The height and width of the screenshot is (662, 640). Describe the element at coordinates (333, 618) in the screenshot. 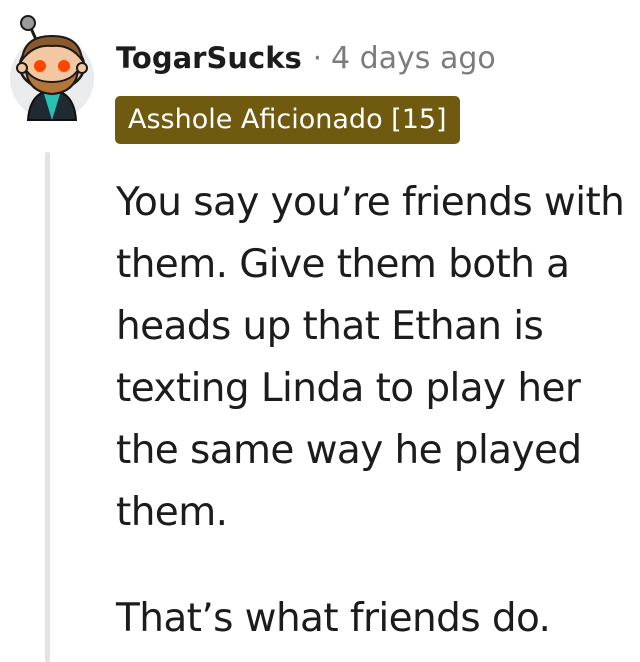

I see `comment-paragraph: That’s what friends do.` at that location.